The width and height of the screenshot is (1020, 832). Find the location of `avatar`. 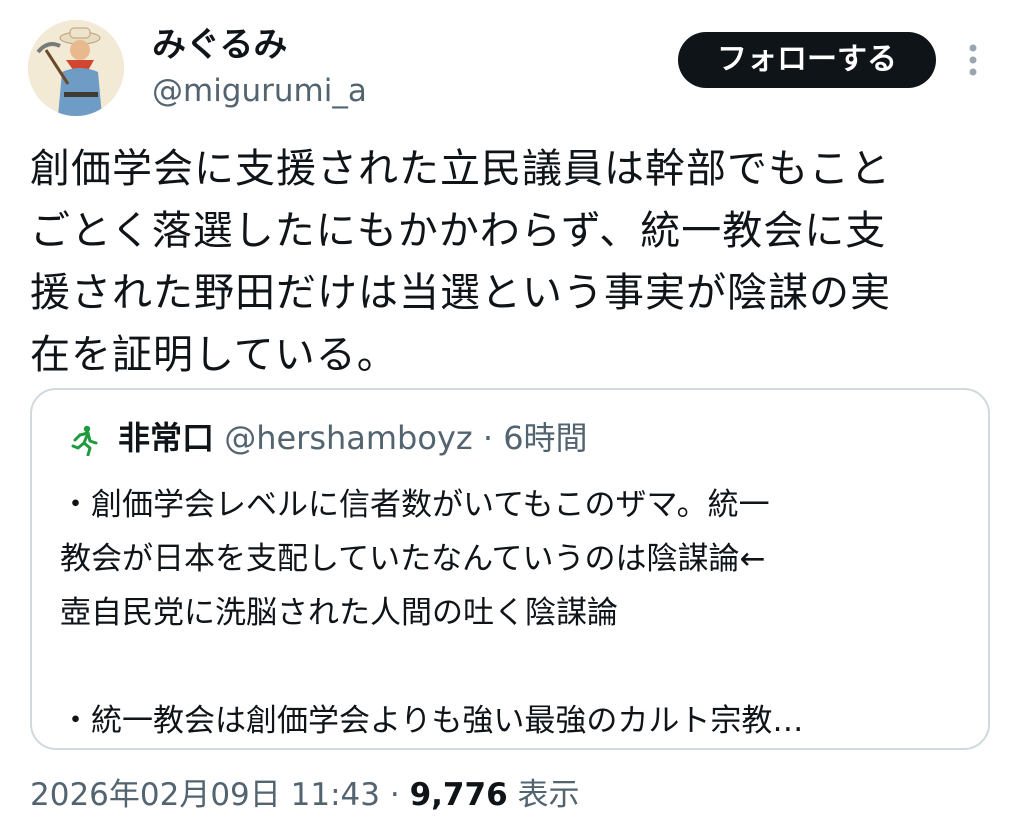

avatar is located at coordinates (76, 68).